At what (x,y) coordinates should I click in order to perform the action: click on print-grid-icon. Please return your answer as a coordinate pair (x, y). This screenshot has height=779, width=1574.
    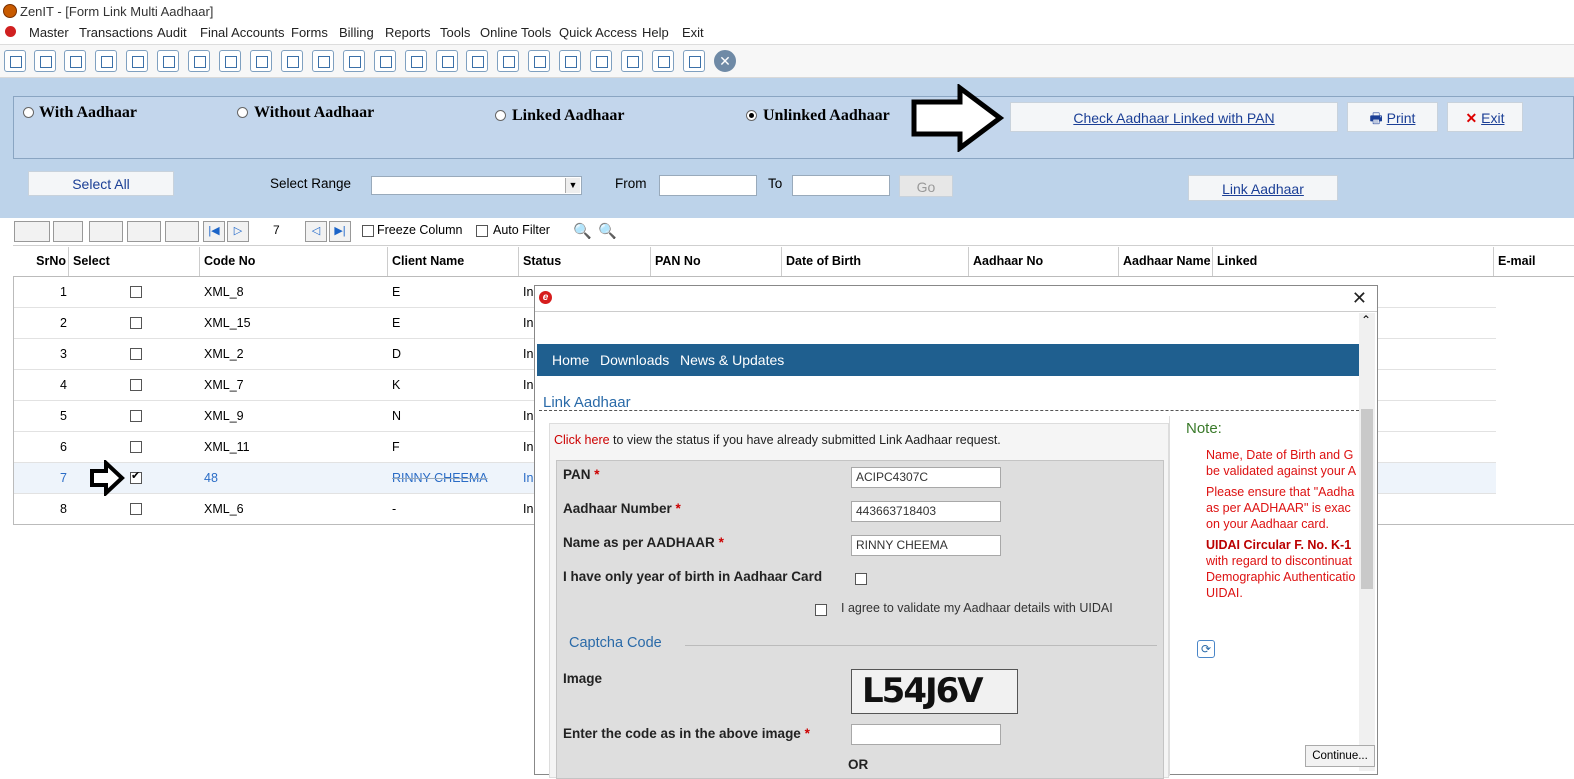
    Looking at the image, I should click on (106, 231).